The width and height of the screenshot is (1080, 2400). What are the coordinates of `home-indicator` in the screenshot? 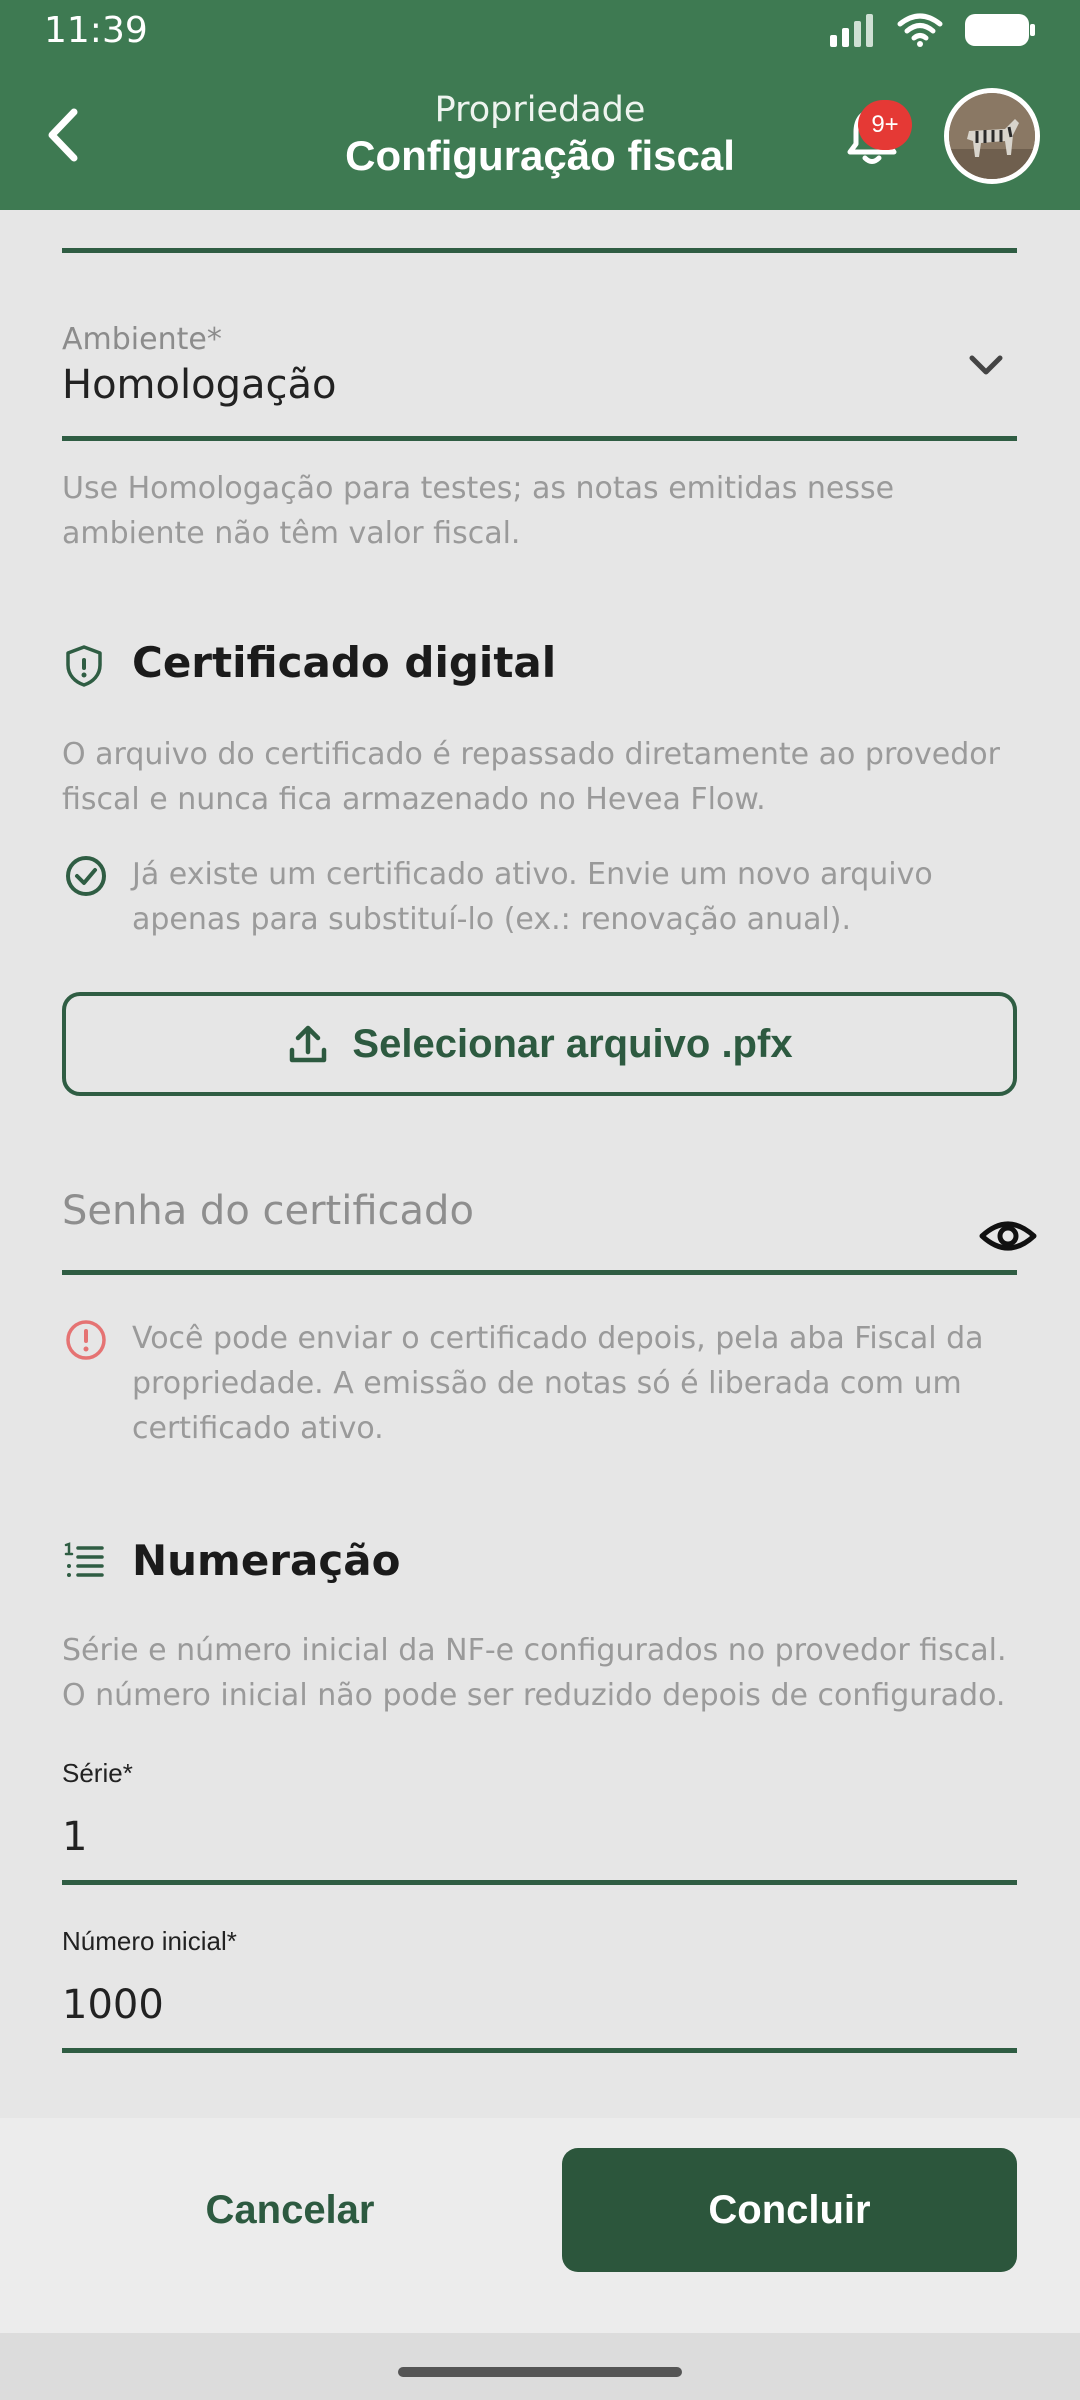 It's located at (540, 2372).